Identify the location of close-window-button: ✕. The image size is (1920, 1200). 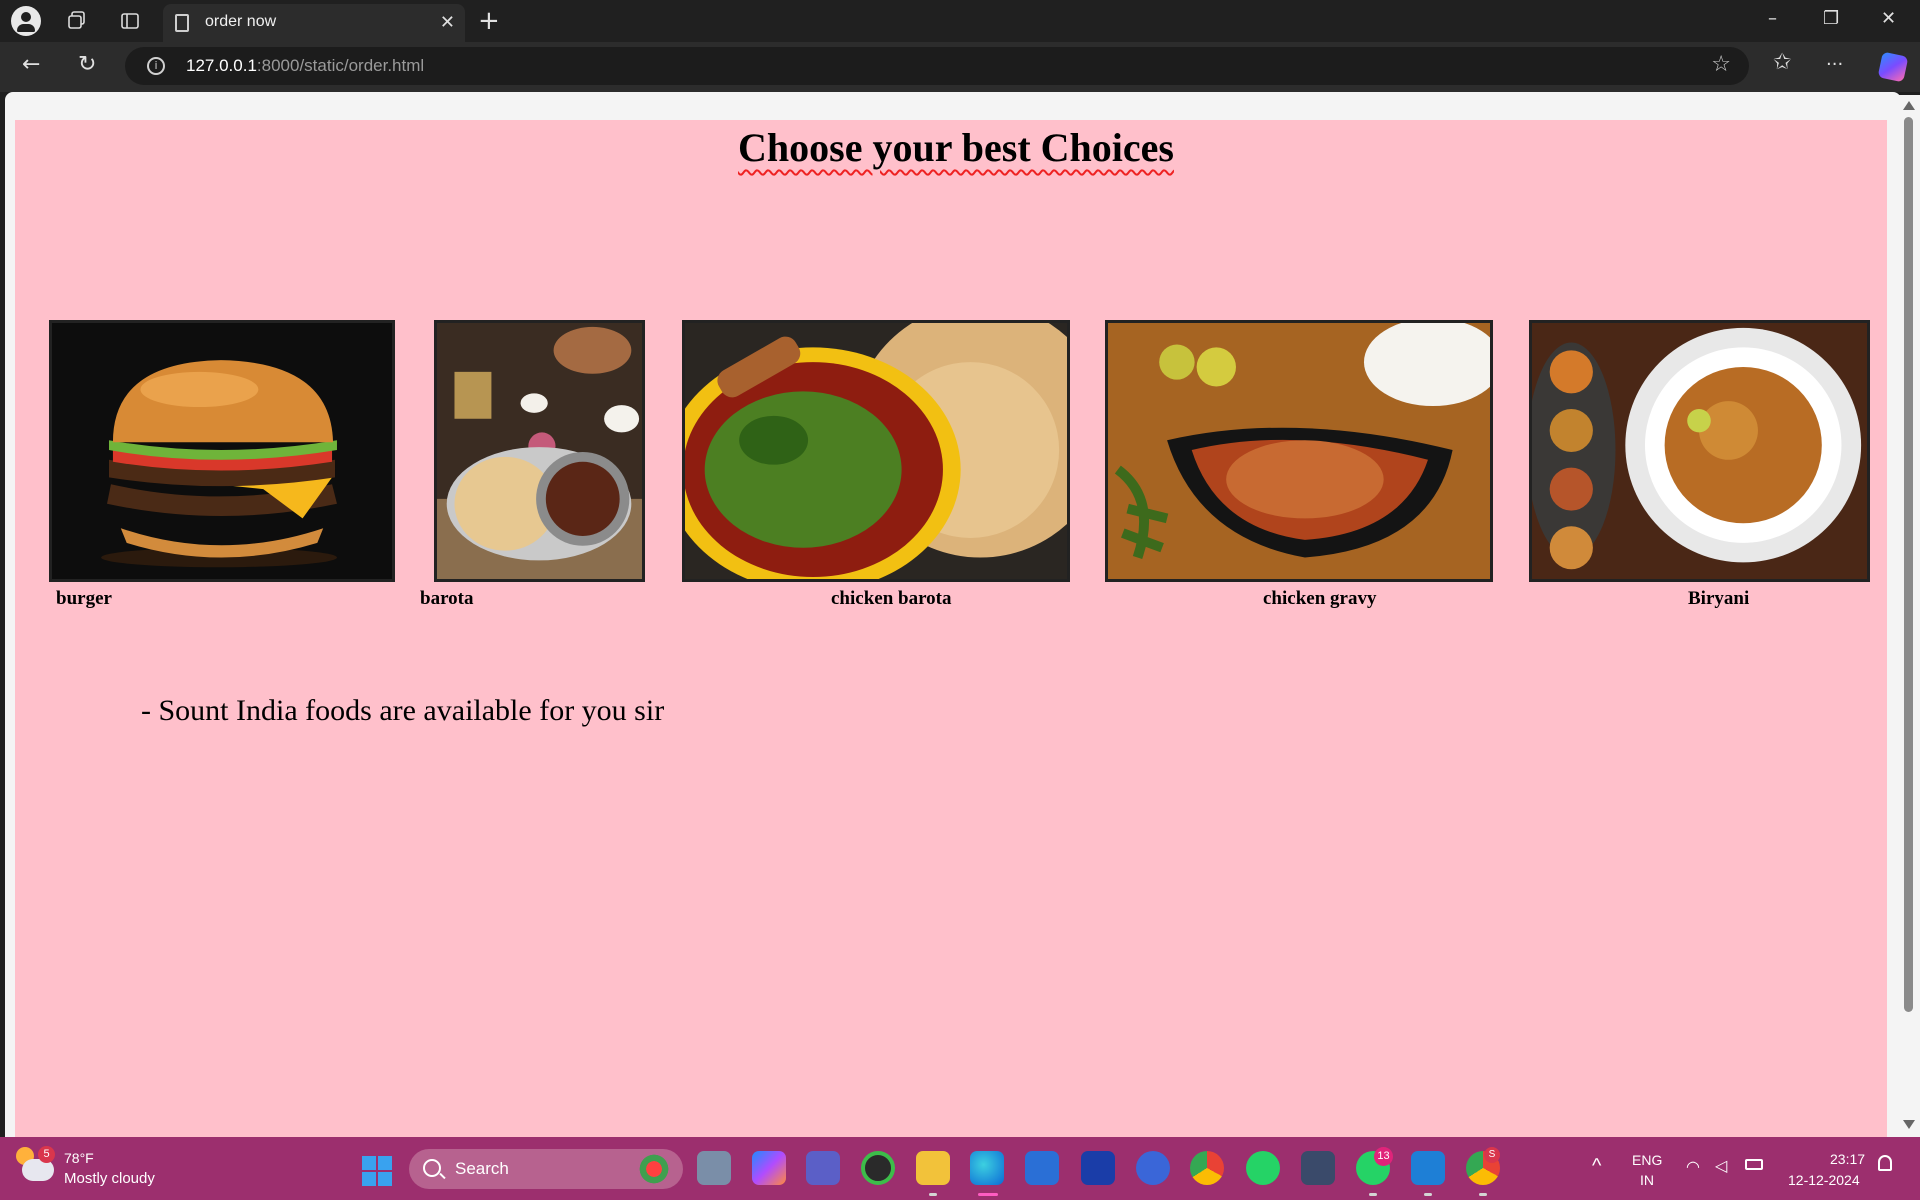
(1888, 18).